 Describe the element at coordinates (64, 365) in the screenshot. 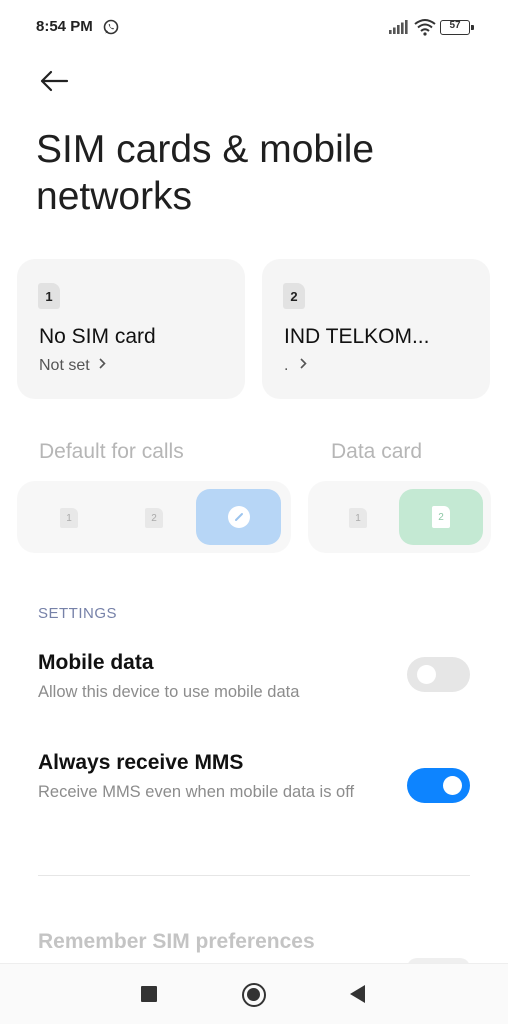

I see `sim-status-text: Not set` at that location.